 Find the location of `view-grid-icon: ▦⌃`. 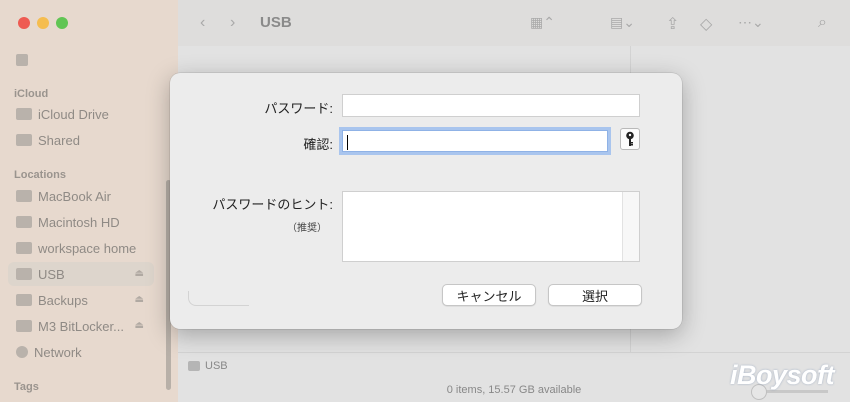

view-grid-icon: ▦⌃ is located at coordinates (542, 22).